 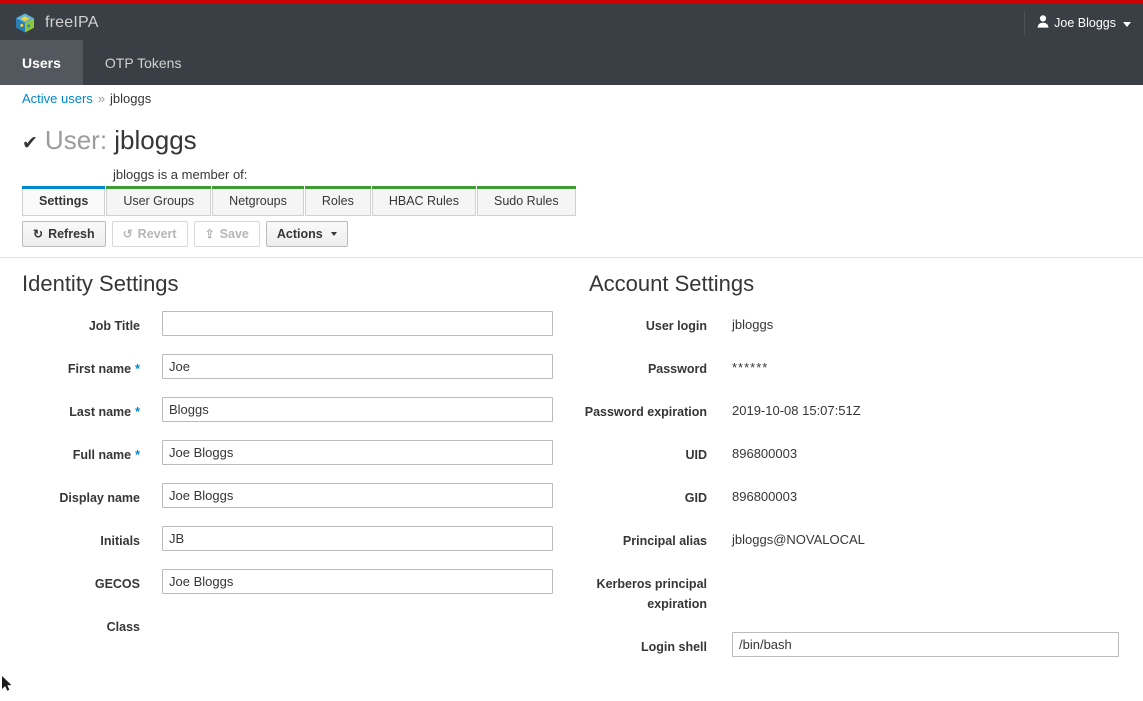 I want to click on label-text: Display name, so click(x=99, y=498).